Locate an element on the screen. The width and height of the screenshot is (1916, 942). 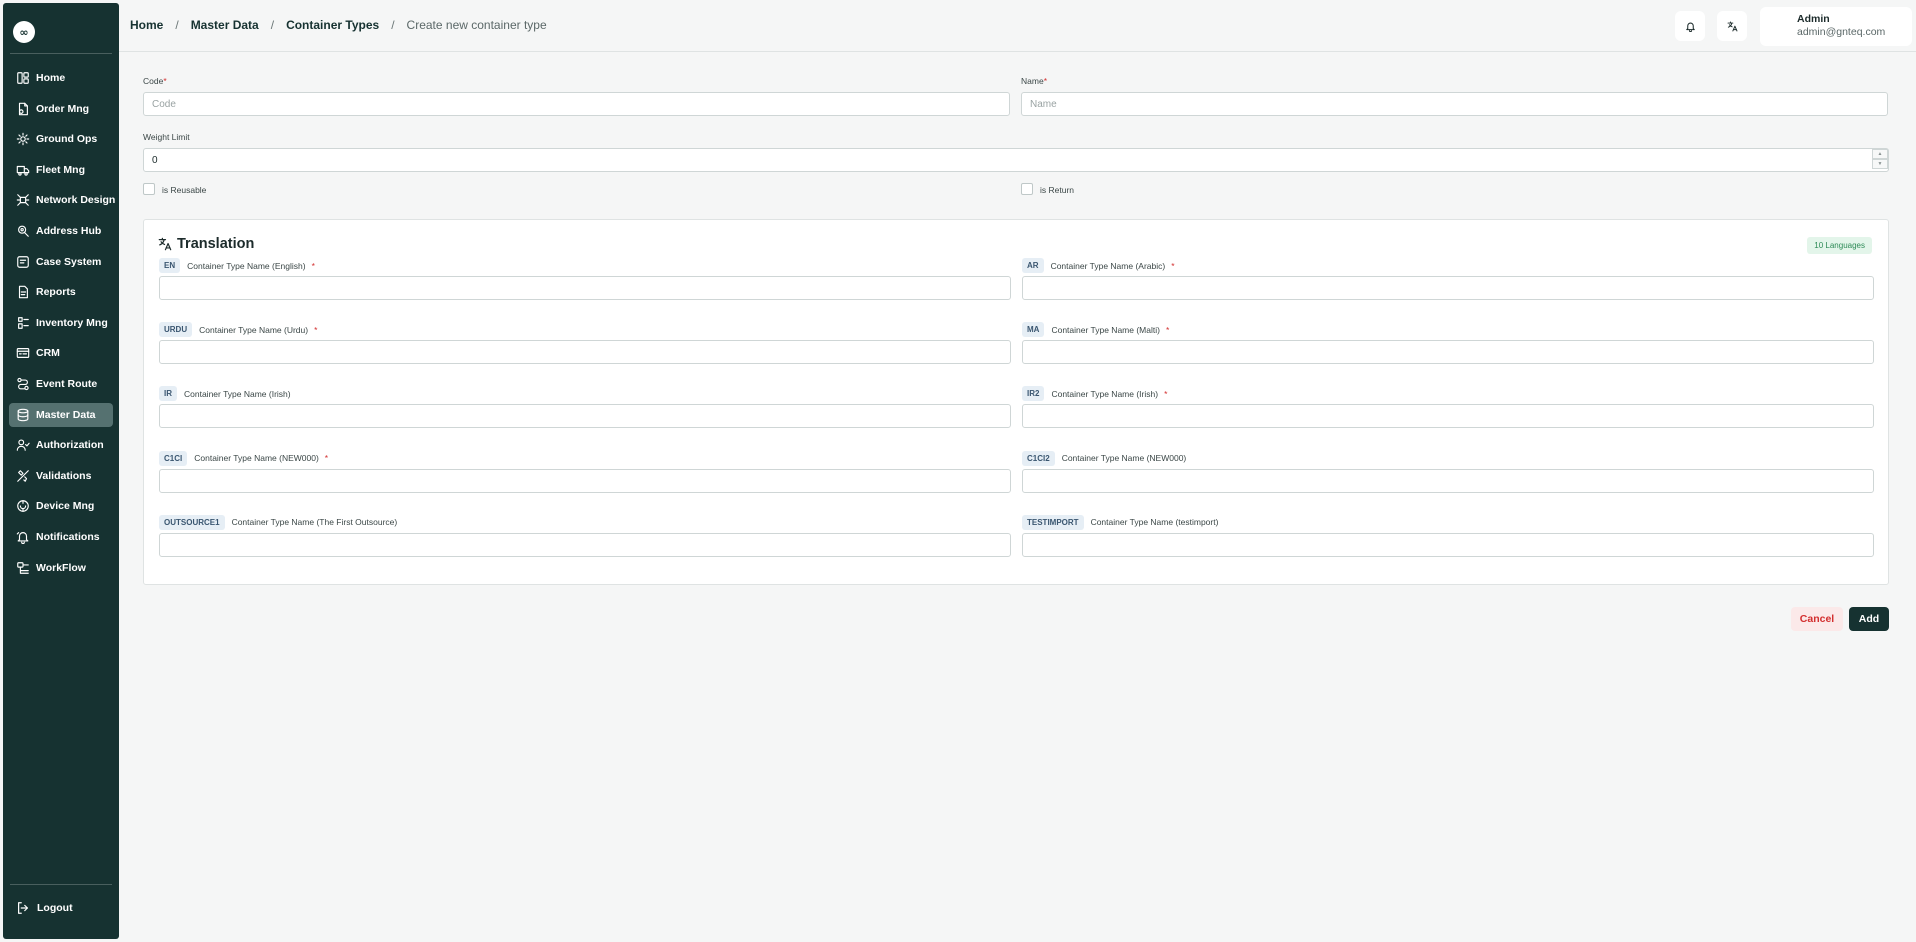
sidebar-item-label: Master Data is located at coordinates (66, 414).